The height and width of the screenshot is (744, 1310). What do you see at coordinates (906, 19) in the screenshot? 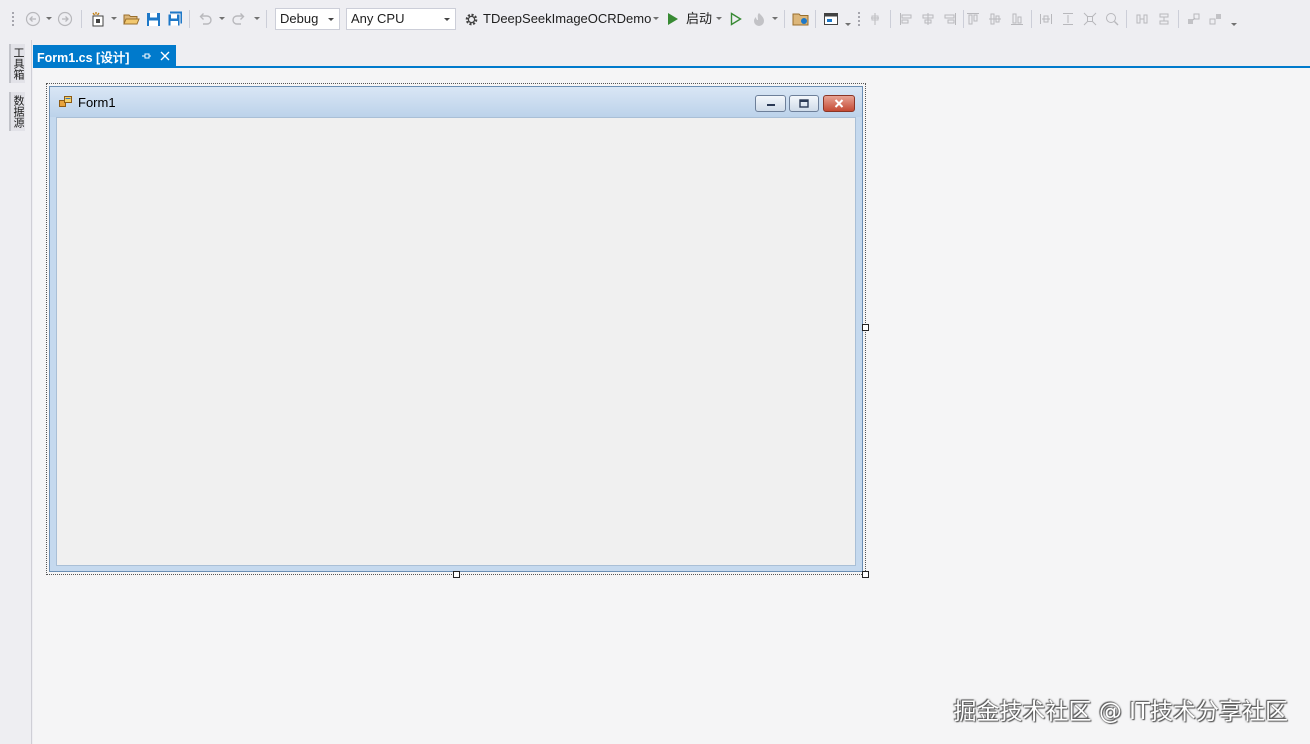
I see `align-left-icon` at bounding box center [906, 19].